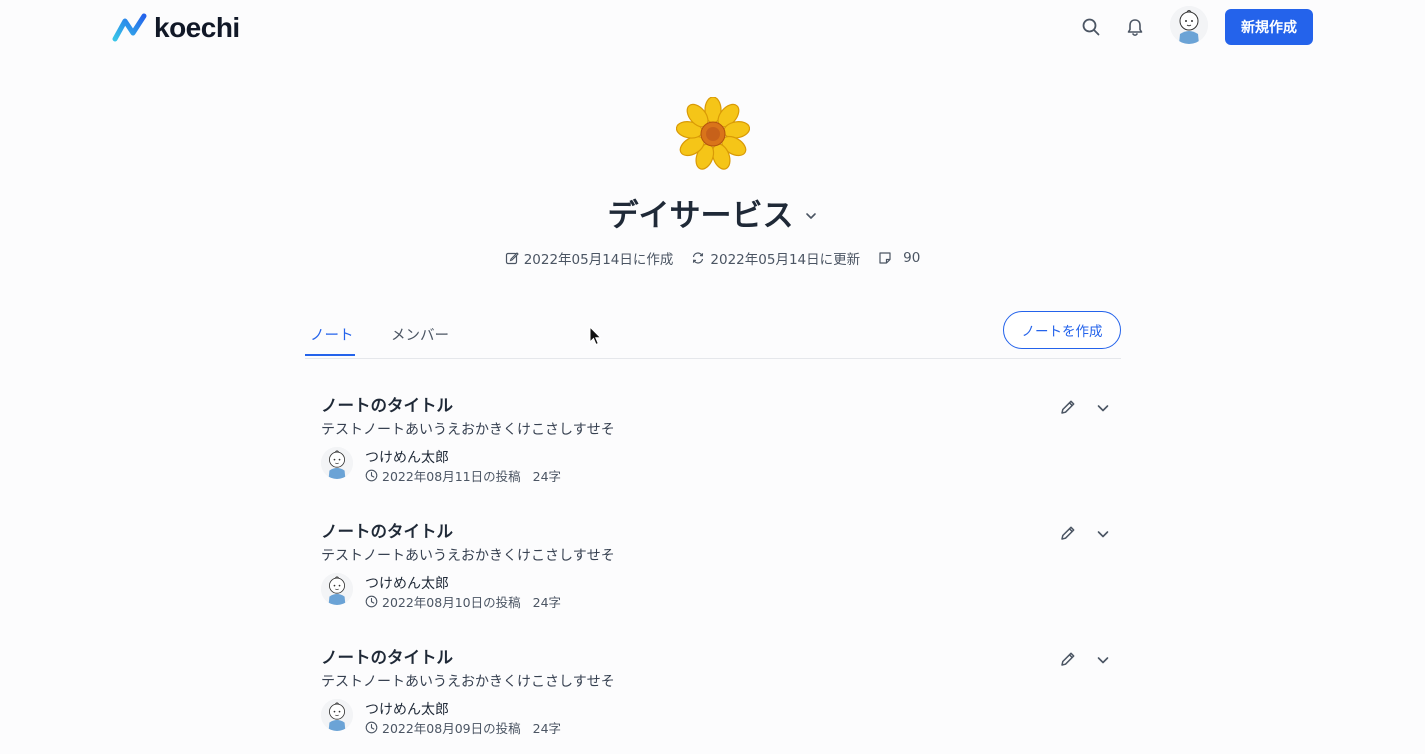  What do you see at coordinates (1091, 27) in the screenshot?
I see `search-icon` at bounding box center [1091, 27].